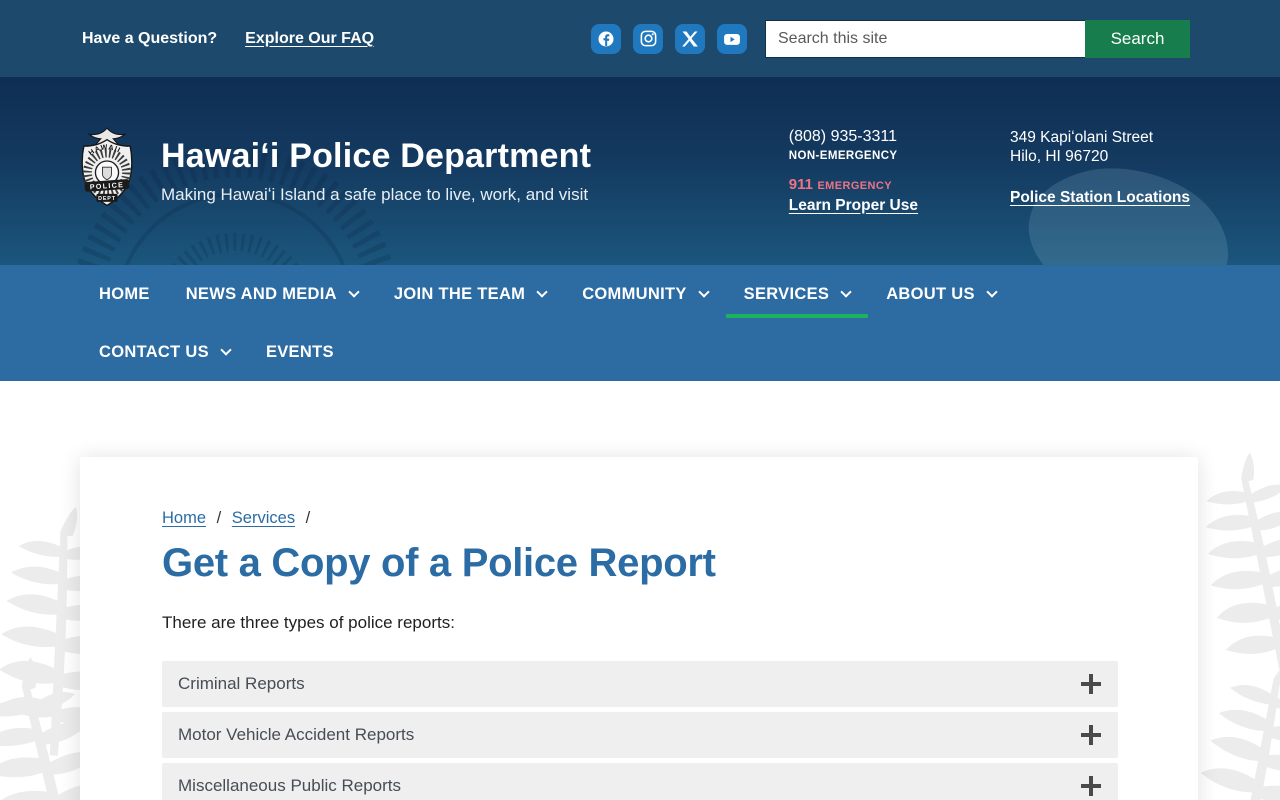  What do you see at coordinates (184, 518) in the screenshot?
I see `breadcrumb-home-link: Home` at bounding box center [184, 518].